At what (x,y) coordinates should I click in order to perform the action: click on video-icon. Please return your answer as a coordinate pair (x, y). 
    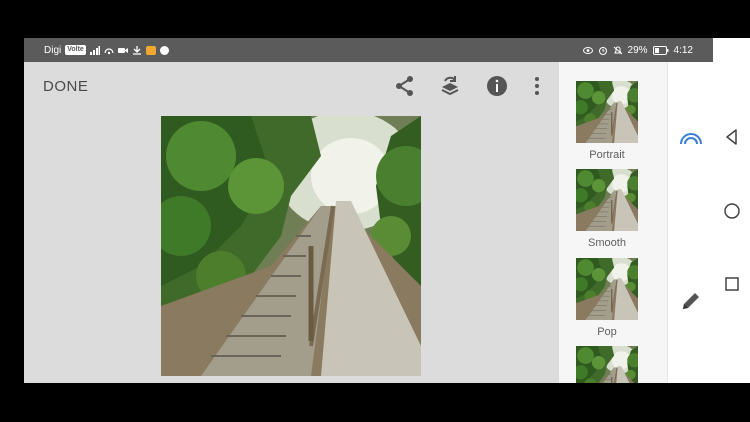
    Looking at the image, I should click on (122, 50).